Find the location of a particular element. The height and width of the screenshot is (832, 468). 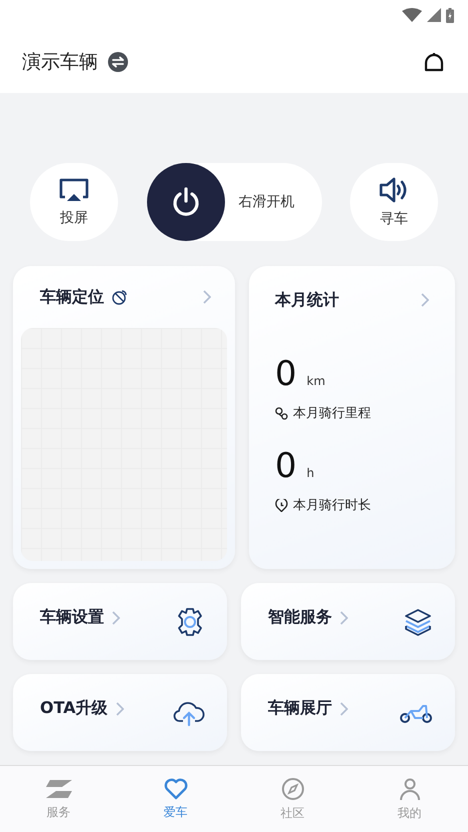

layers-icon is located at coordinates (418, 621).